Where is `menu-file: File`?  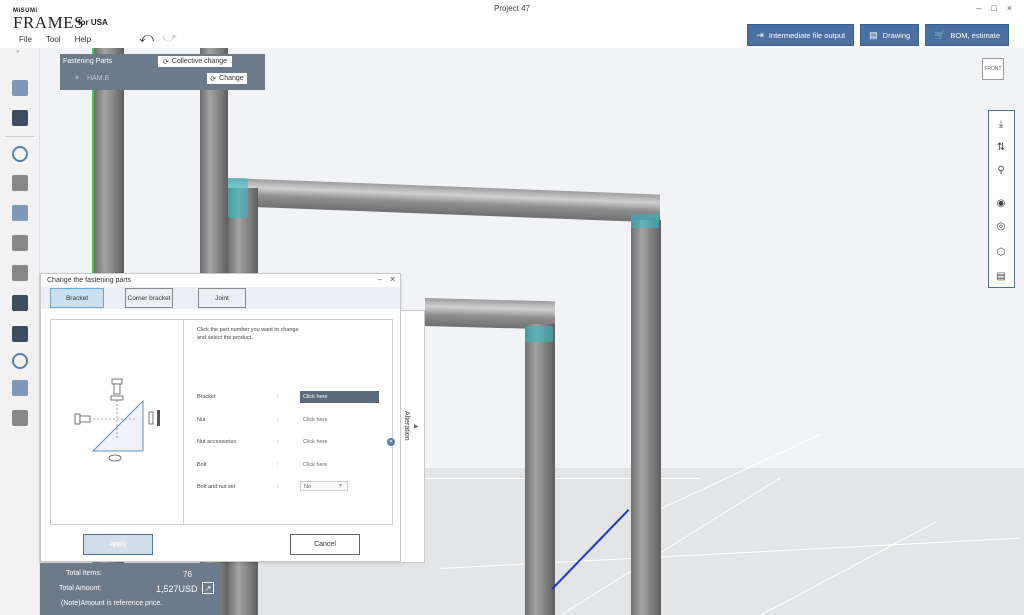
menu-file: File is located at coordinates (25, 39).